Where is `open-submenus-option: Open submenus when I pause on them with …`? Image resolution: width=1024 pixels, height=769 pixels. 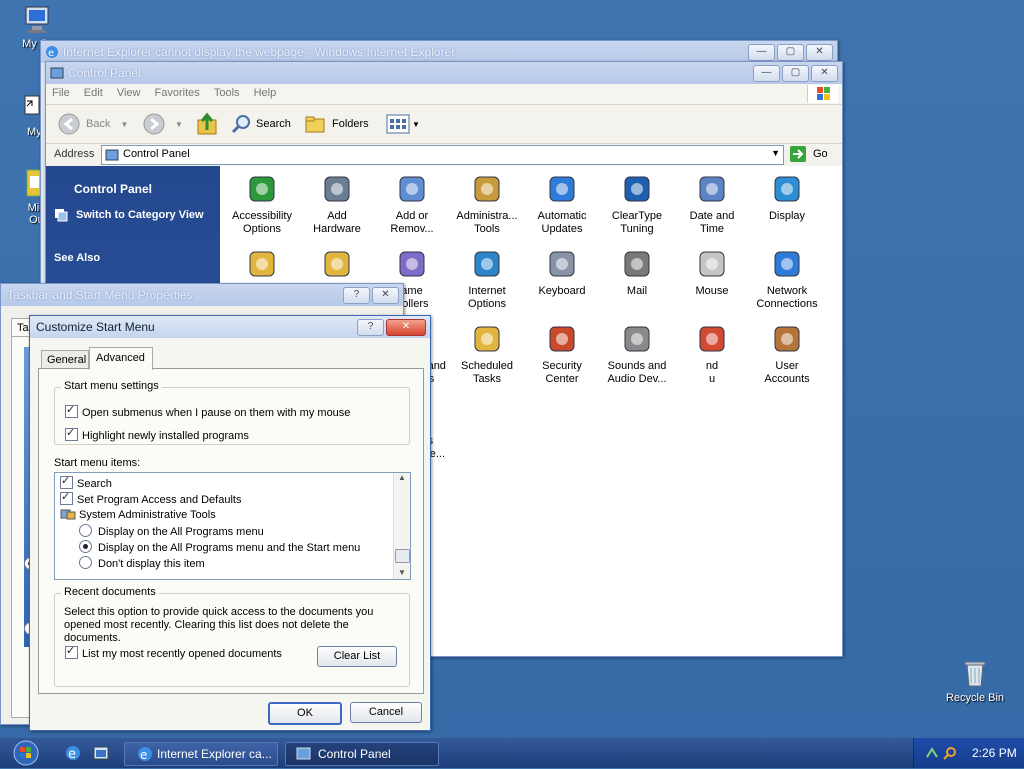 open-submenus-option: Open submenus when I pause on them with … is located at coordinates (207, 411).